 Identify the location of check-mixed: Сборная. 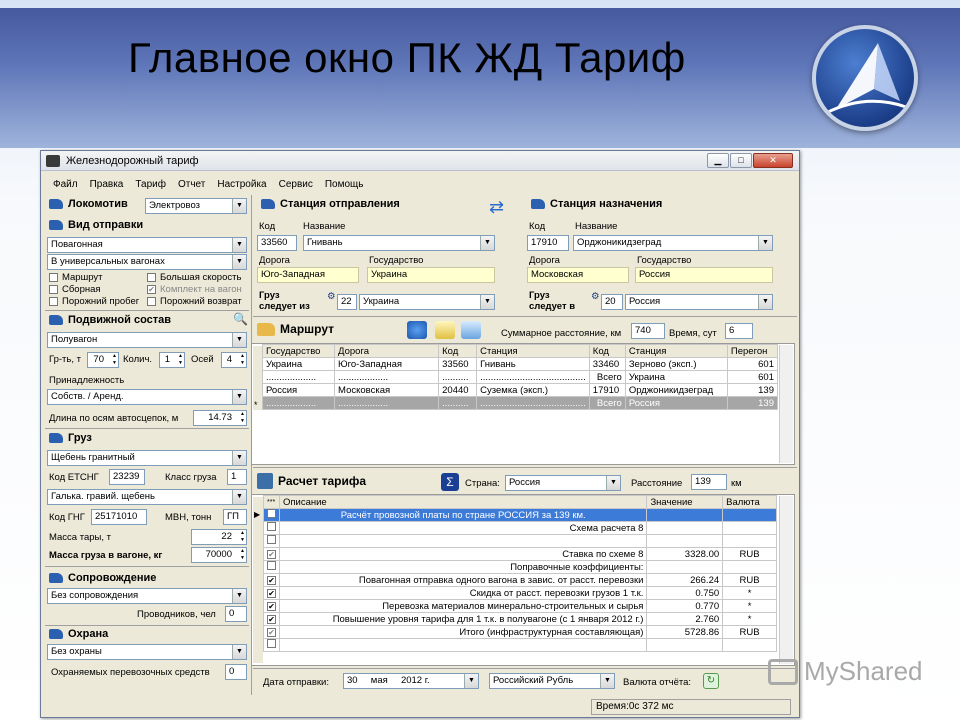
(75, 289).